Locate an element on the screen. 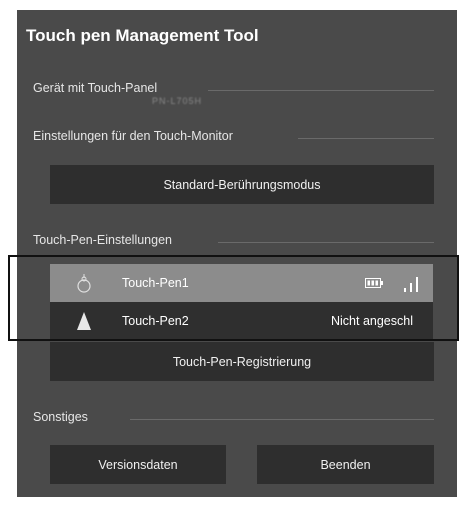  pen-registration-button: Touch-Pen-Registrierung is located at coordinates (242, 361).